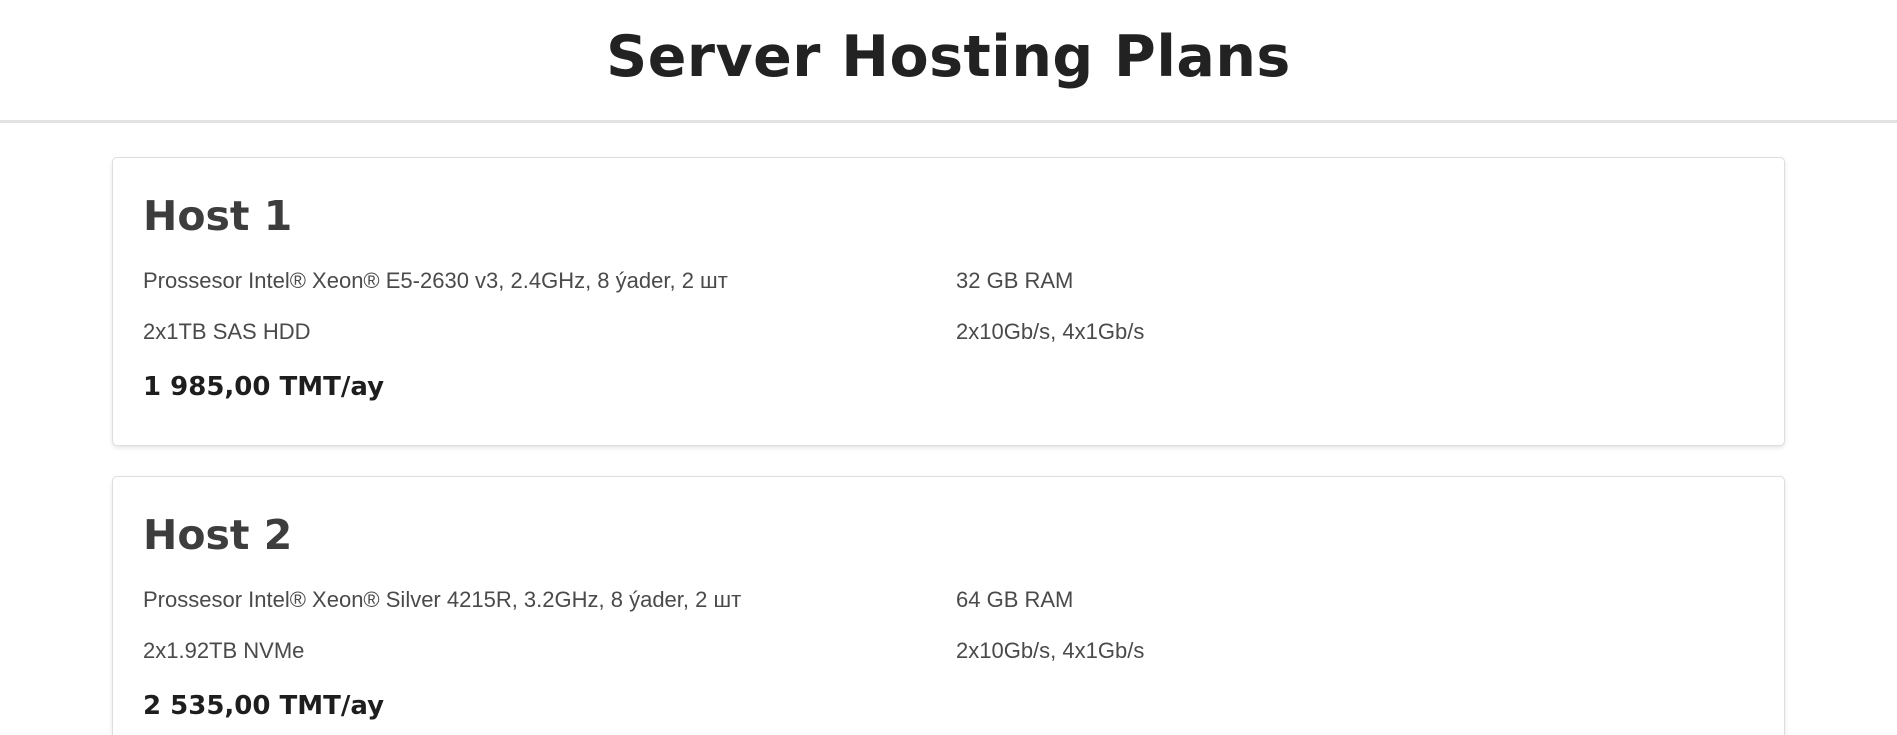  Describe the element at coordinates (224, 650) in the screenshot. I see `spec-storage: 2x1.92TB NVMe` at that location.